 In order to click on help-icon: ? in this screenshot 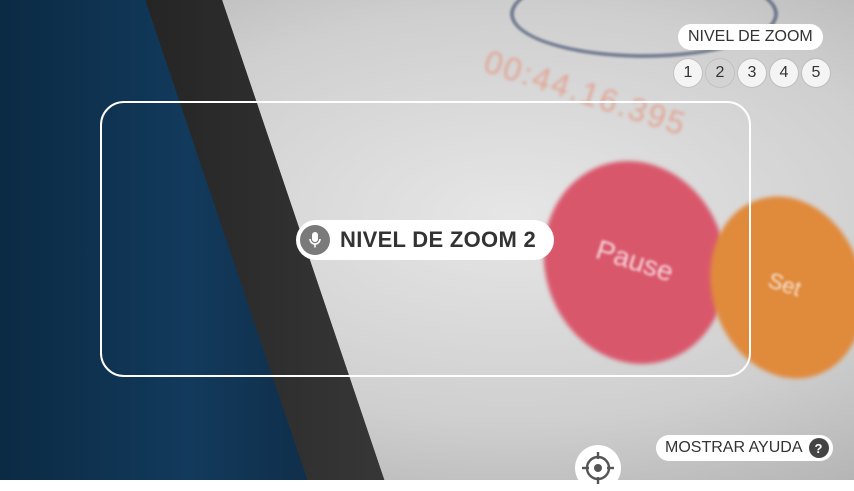, I will do `click(818, 448)`.